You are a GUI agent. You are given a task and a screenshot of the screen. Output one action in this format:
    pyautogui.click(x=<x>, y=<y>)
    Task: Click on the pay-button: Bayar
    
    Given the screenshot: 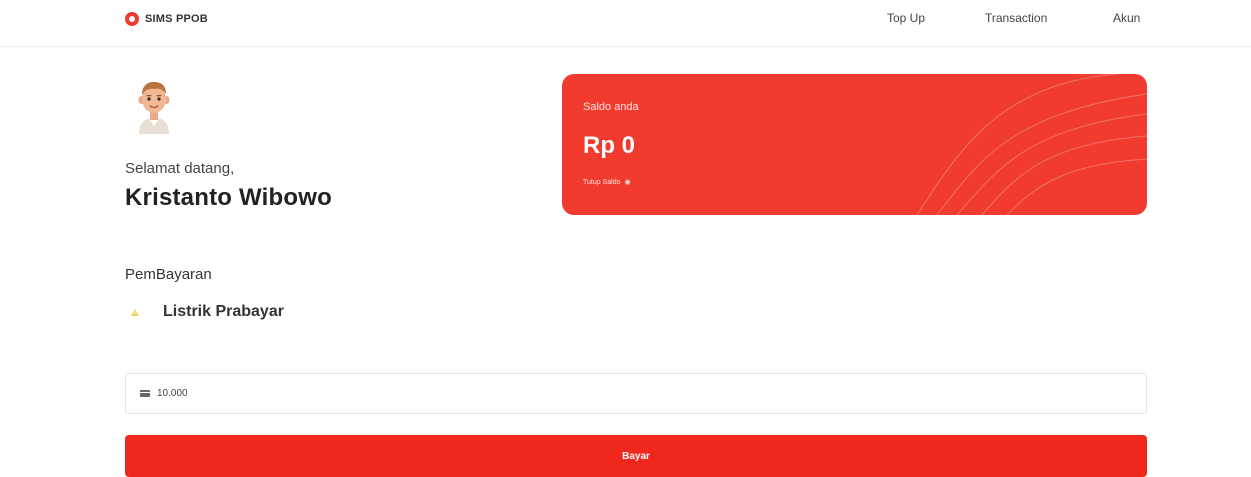 What is the action you would take?
    pyautogui.click(x=636, y=456)
    